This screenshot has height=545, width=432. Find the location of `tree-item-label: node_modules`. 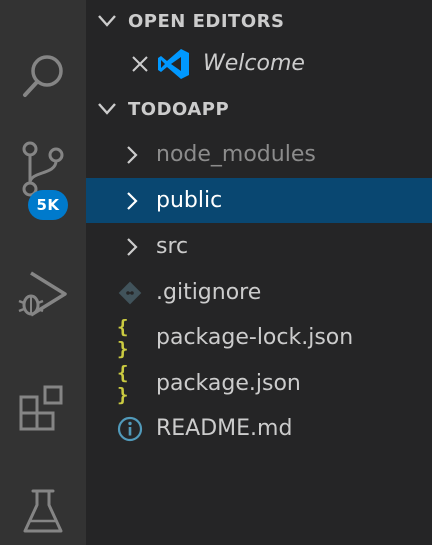

tree-item-label: node_modules is located at coordinates (236, 154).